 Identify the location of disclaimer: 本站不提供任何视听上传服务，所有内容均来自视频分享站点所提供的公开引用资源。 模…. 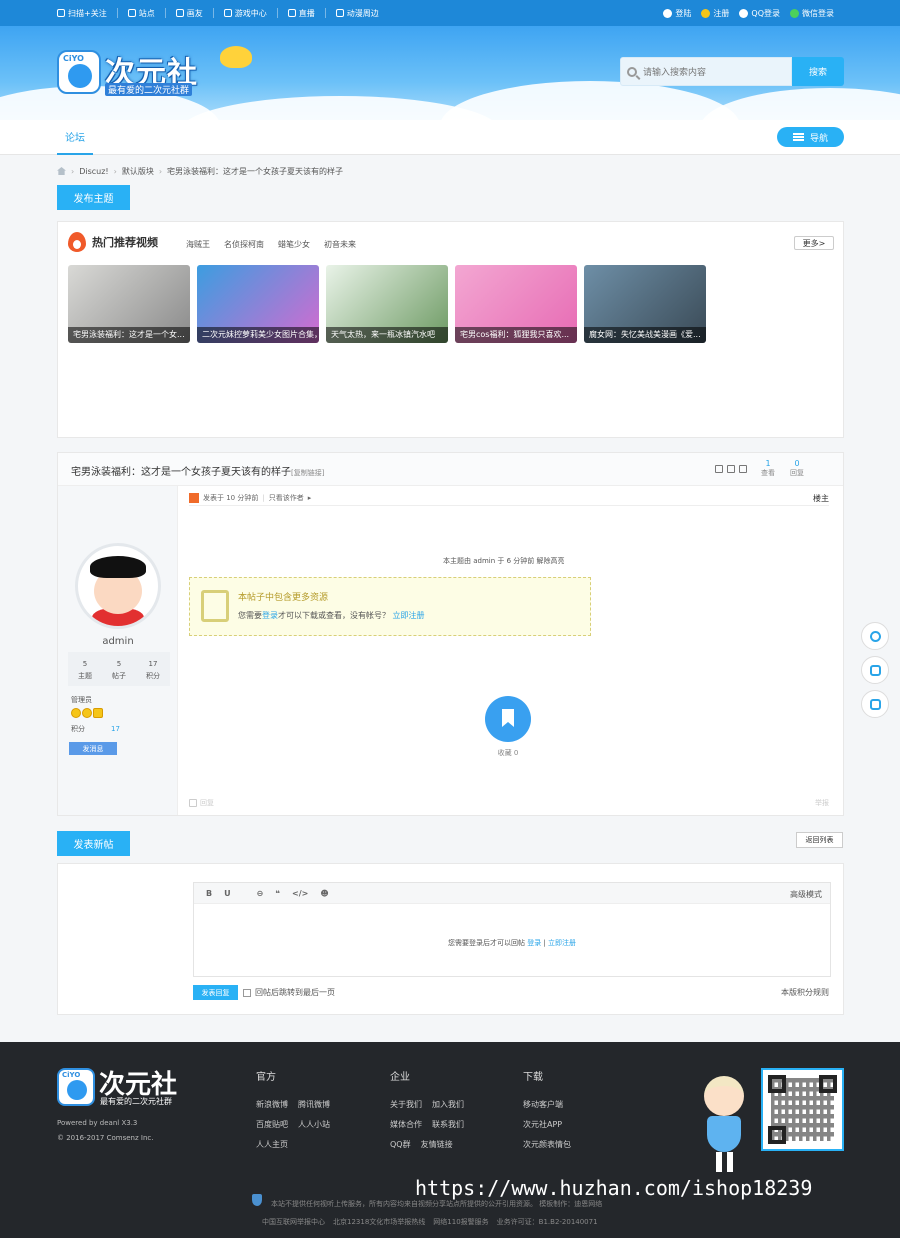
(437, 1204).